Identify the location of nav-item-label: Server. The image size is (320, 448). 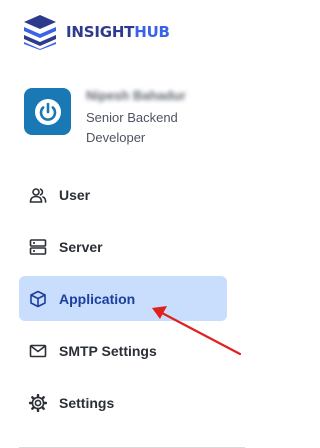
(81, 246).